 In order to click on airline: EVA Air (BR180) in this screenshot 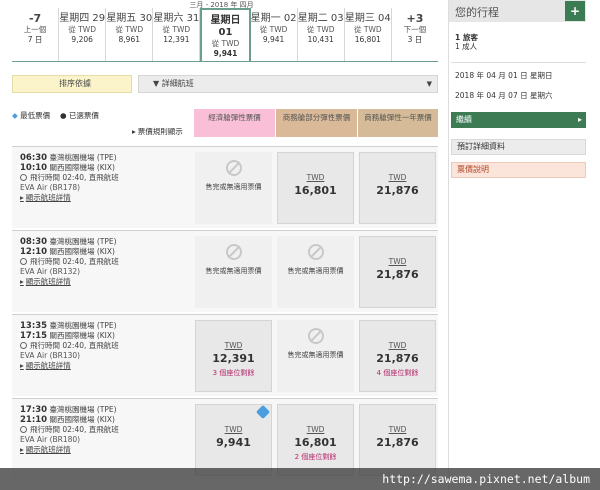, I will do `click(50, 439)`.